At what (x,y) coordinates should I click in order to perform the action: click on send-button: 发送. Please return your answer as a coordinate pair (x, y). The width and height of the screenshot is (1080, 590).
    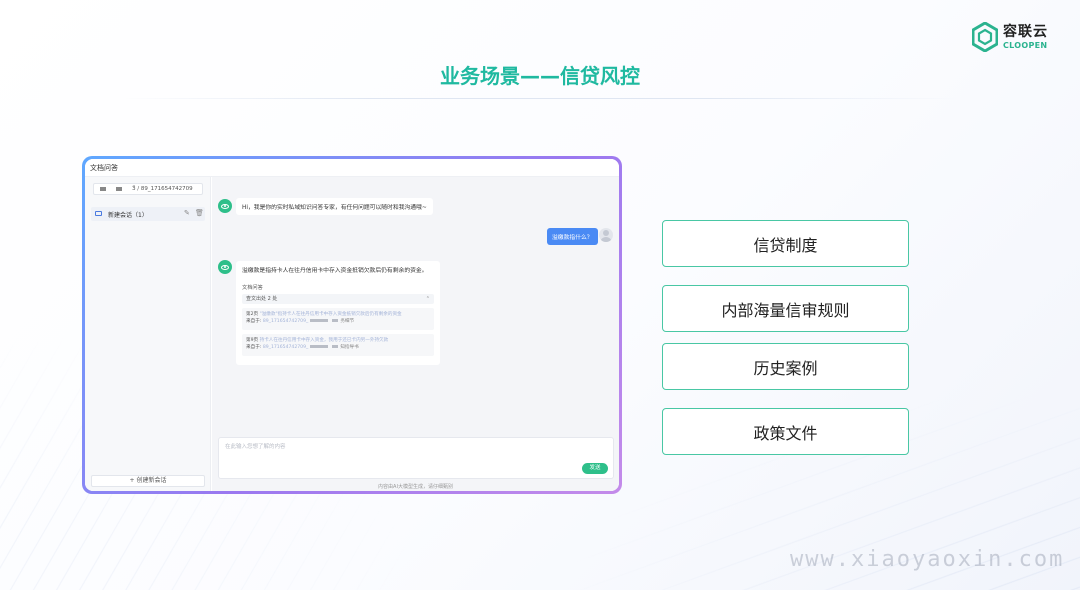
    Looking at the image, I should click on (595, 468).